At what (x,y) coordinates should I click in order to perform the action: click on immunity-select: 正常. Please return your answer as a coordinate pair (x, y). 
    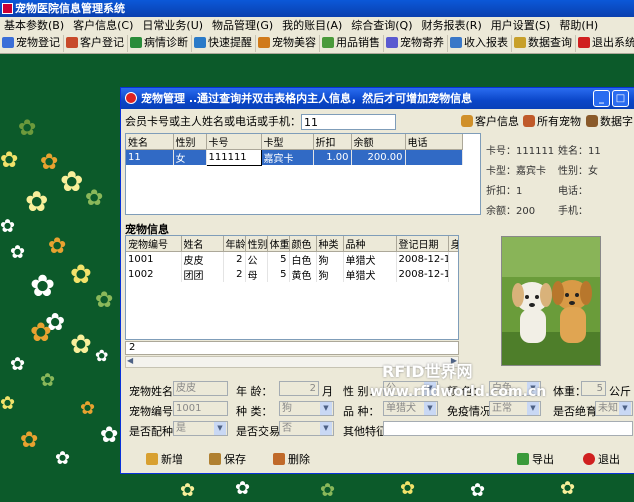
    Looking at the image, I should click on (515, 408).